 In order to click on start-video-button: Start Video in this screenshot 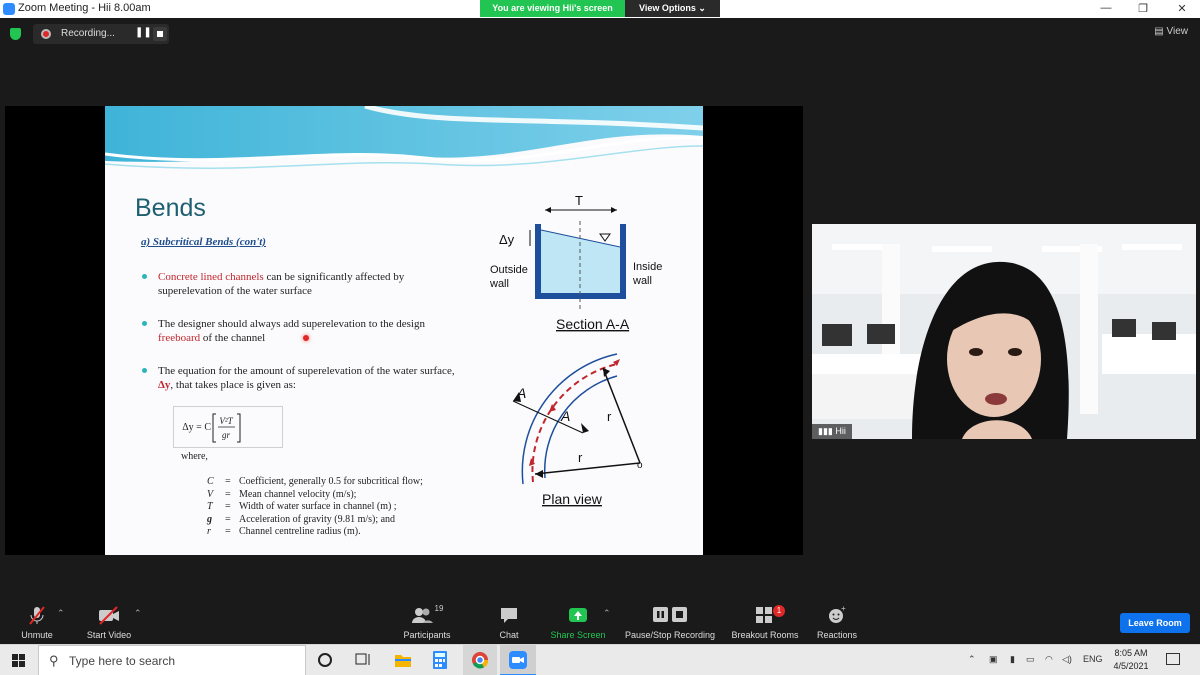, I will do `click(109, 622)`.